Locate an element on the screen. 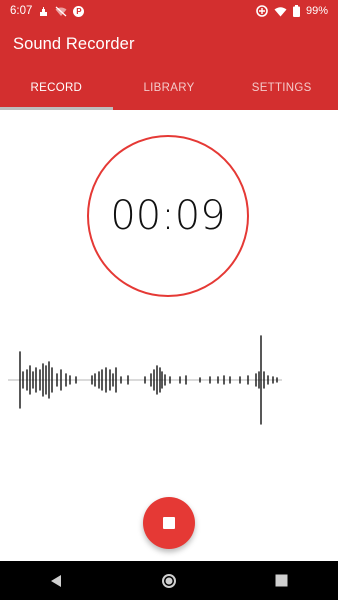 The width and height of the screenshot is (338, 600). timer-ring: 00:09 is located at coordinates (168, 216).